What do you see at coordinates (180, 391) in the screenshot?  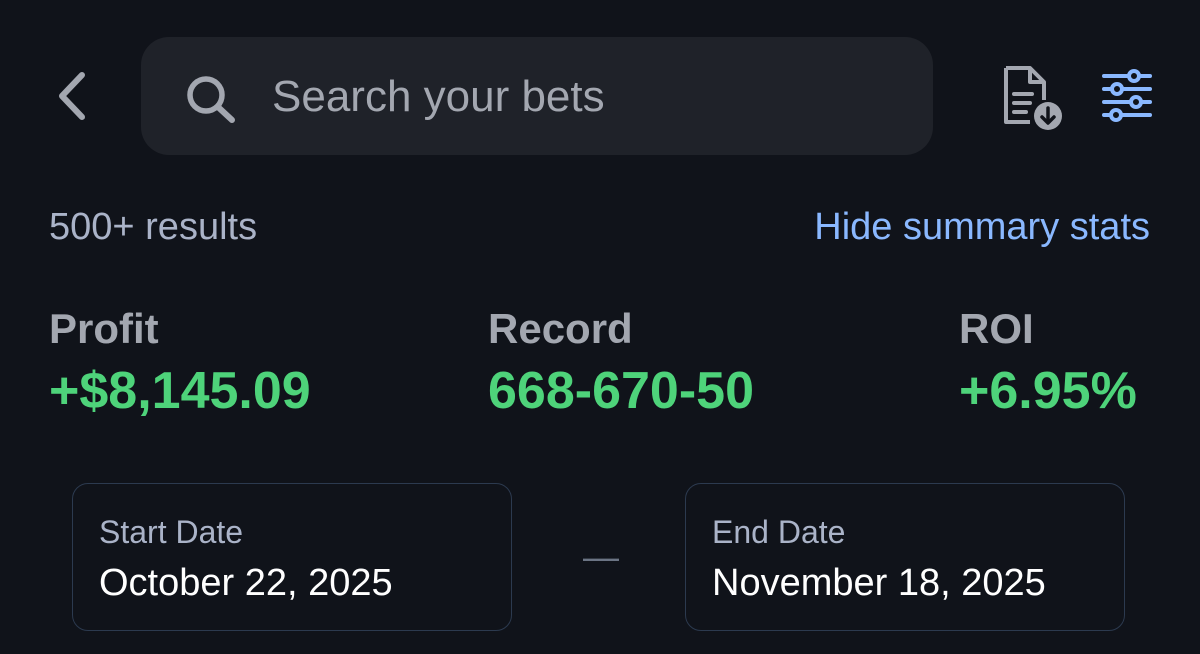 I see `profit-value: +$8,145.09` at bounding box center [180, 391].